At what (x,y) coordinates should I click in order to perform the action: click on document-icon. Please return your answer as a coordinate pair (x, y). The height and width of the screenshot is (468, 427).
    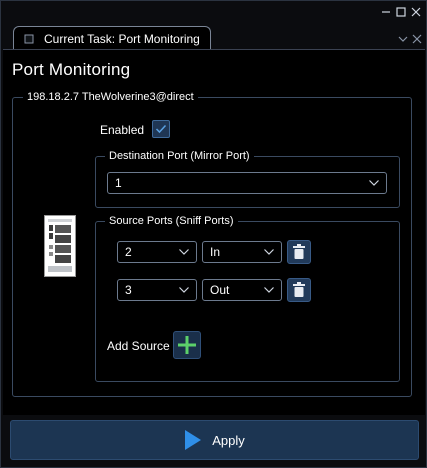
    Looking at the image, I should click on (30, 39).